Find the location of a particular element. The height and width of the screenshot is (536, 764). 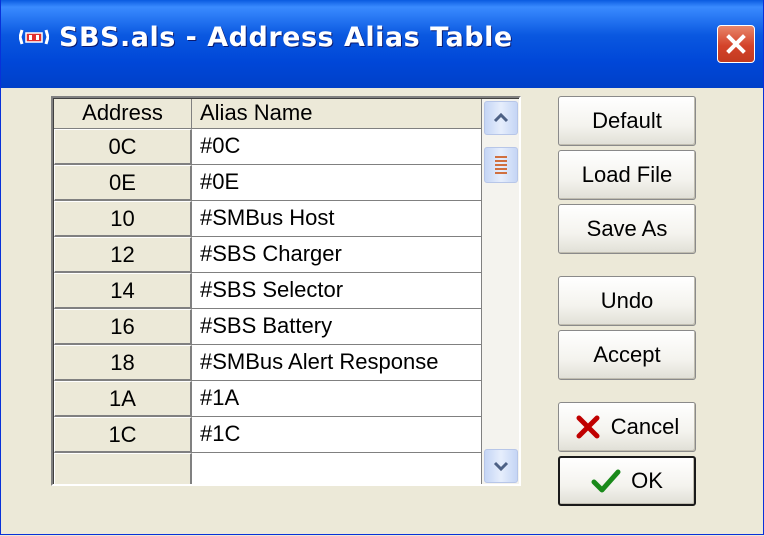

alias-cell is located at coordinates (337, 468).